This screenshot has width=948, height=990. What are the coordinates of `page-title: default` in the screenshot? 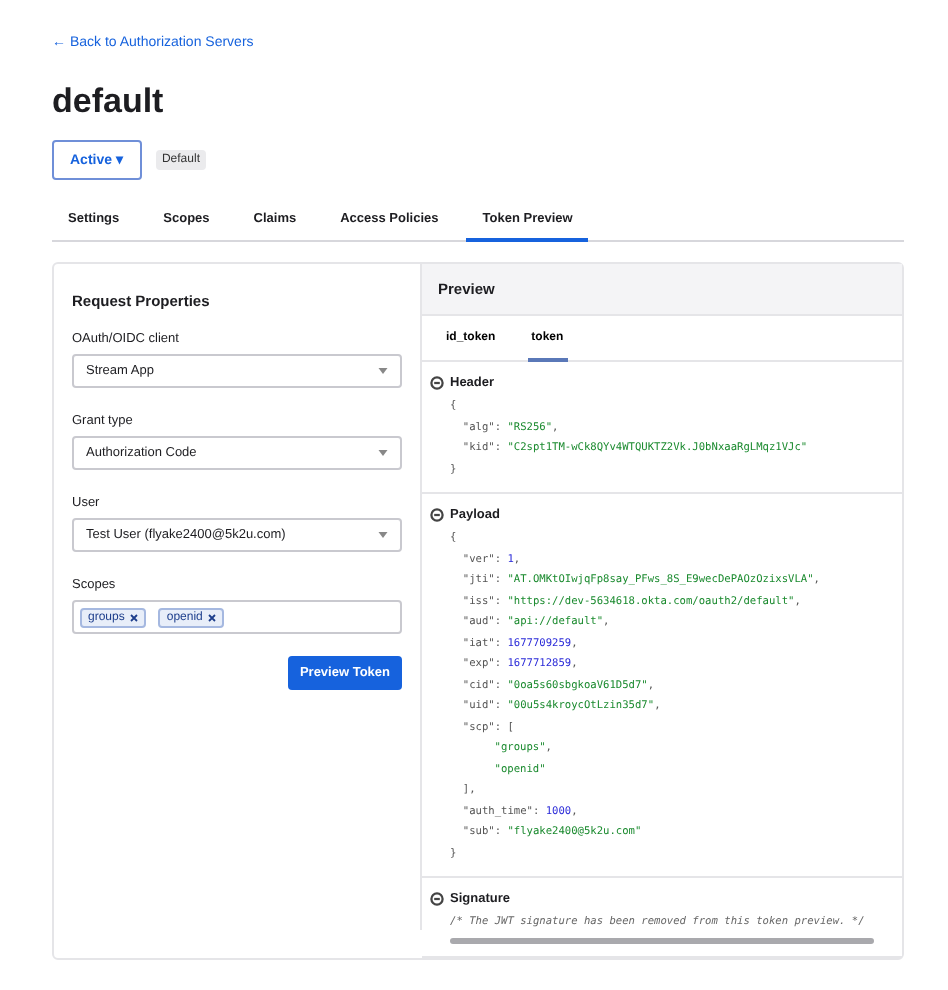 It's located at (109, 102).